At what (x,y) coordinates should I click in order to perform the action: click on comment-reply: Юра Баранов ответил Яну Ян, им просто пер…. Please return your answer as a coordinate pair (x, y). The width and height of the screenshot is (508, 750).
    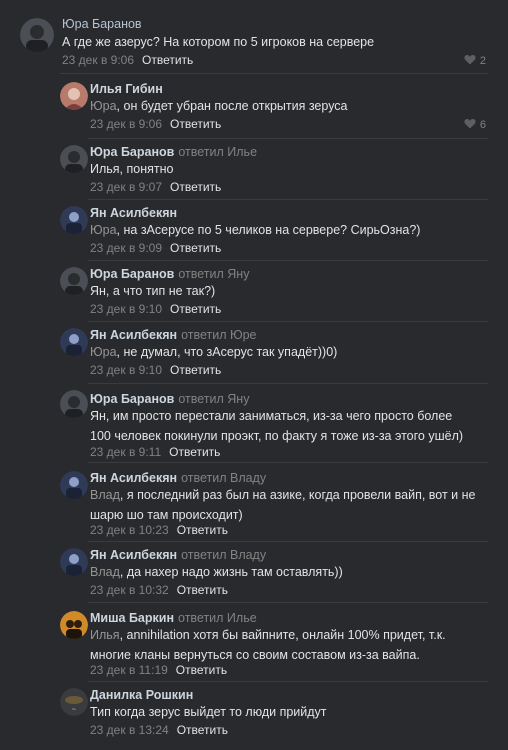
    Looking at the image, I should click on (254, 424).